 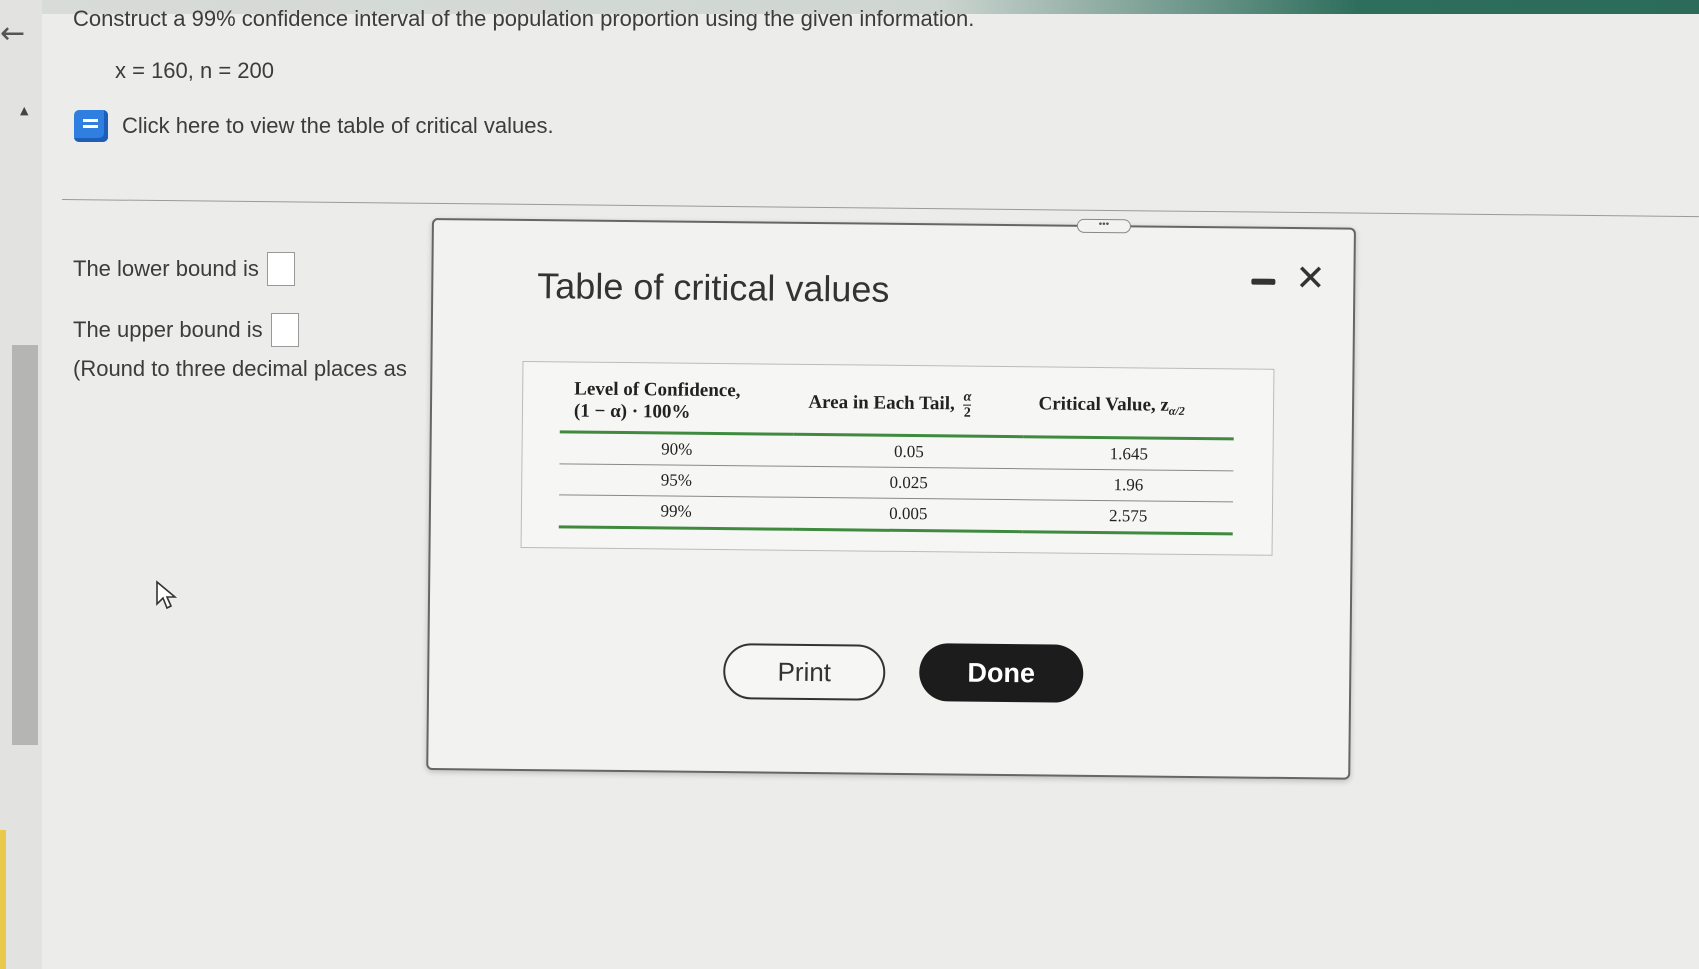 I want to click on given-values: x = 160, n = 200, so click(x=195, y=70).